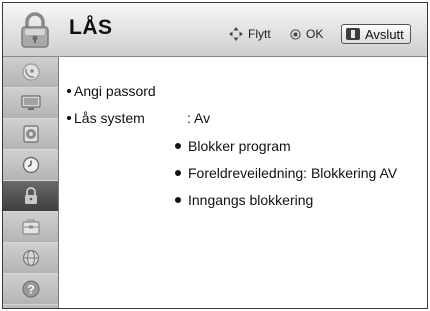 The width and height of the screenshot is (430, 311). Describe the element at coordinates (384, 34) in the screenshot. I see `exit-button-label: Avslutt` at that location.